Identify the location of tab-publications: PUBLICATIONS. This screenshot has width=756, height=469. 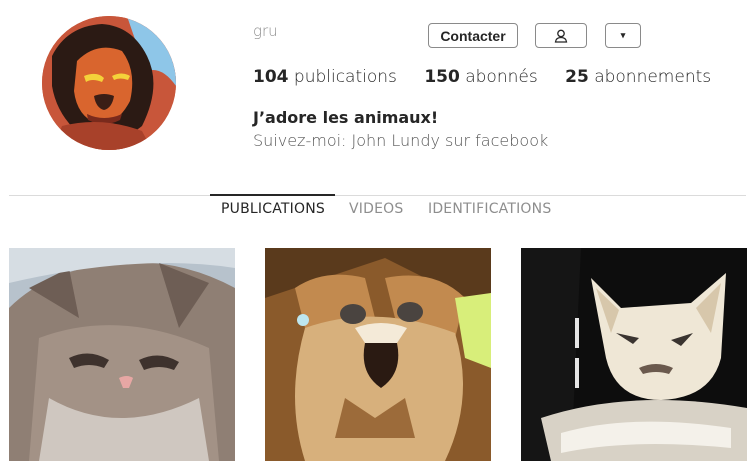
(273, 209).